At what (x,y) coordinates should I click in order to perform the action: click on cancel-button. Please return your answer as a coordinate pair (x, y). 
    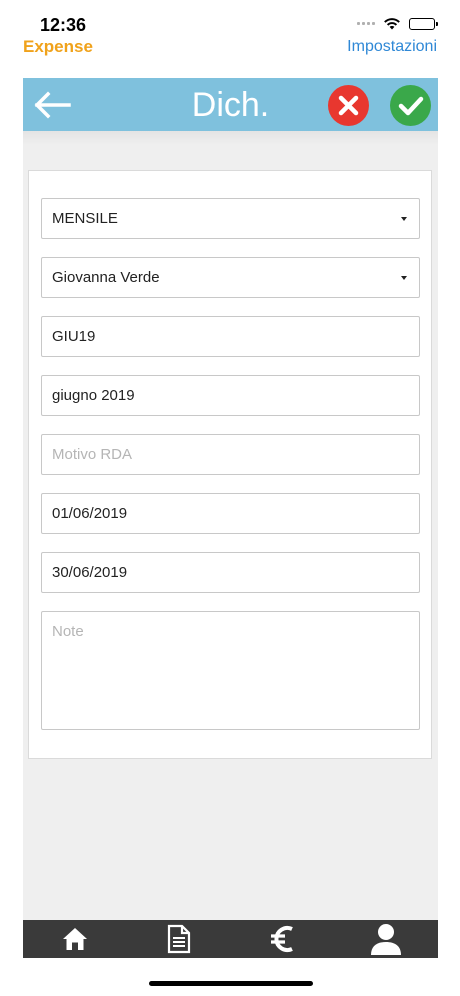
    Looking at the image, I should click on (348, 105).